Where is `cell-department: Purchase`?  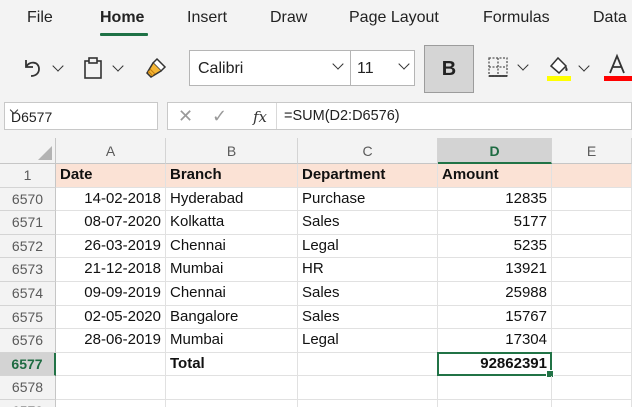 cell-department: Purchase is located at coordinates (368, 199).